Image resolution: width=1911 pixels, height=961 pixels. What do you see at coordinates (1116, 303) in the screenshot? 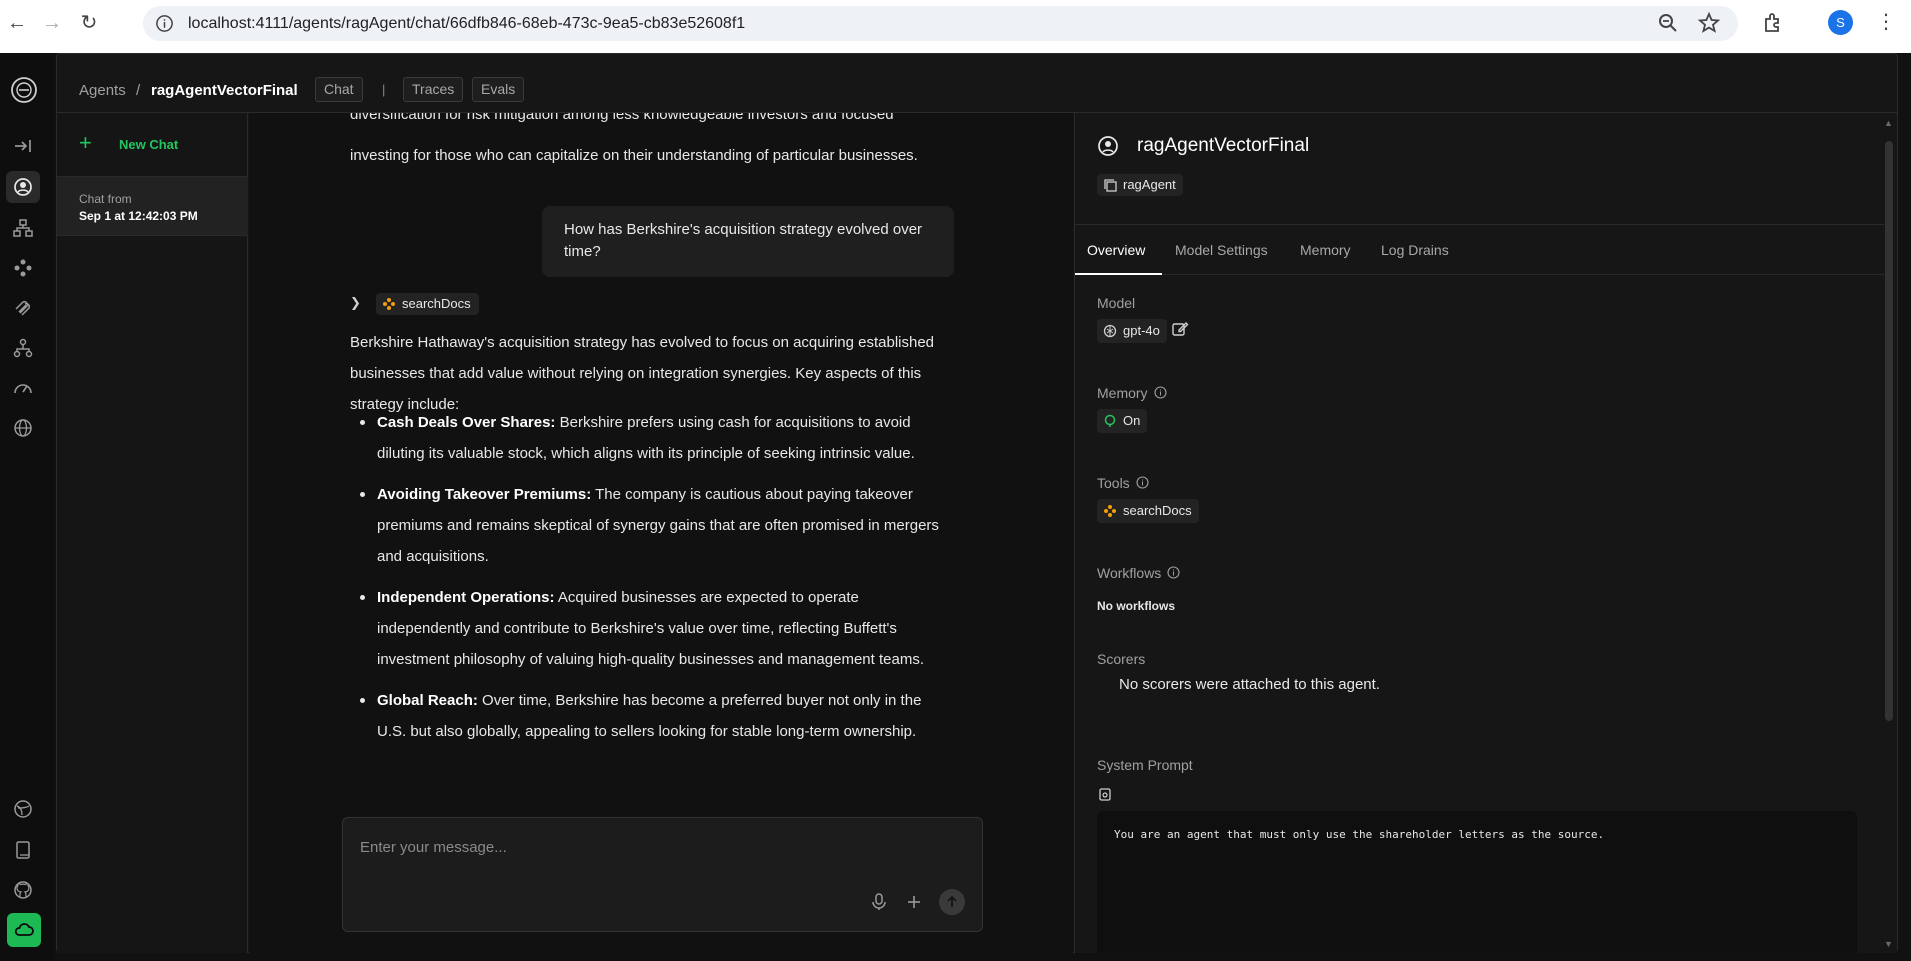
I see `model-section-label: Model` at bounding box center [1116, 303].